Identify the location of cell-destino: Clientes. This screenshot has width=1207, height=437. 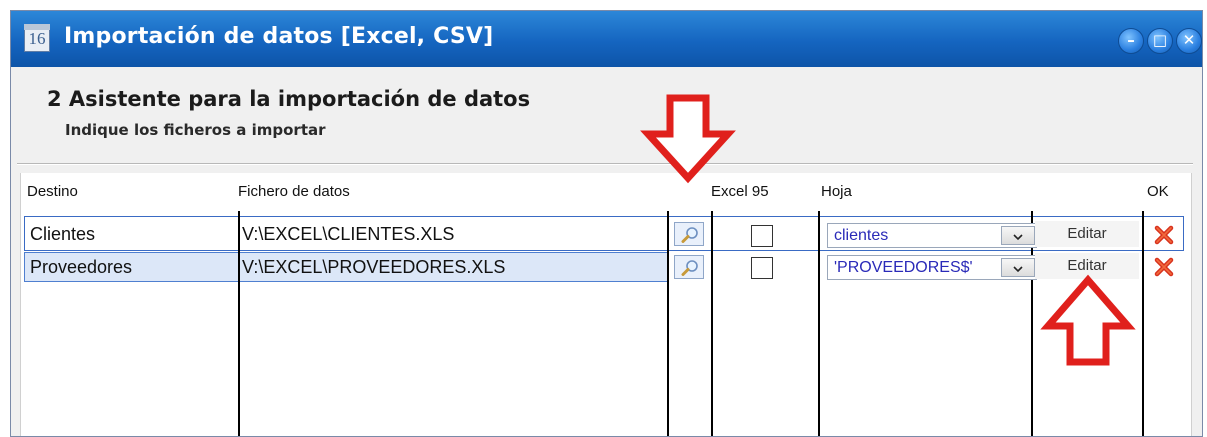
(132, 234).